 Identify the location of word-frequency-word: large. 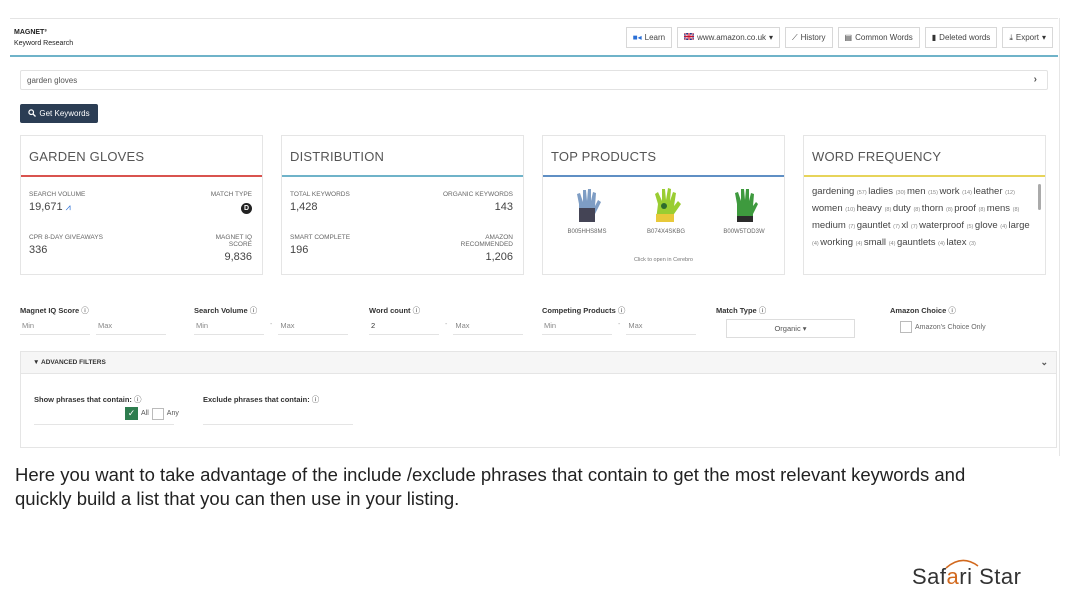
(1019, 225).